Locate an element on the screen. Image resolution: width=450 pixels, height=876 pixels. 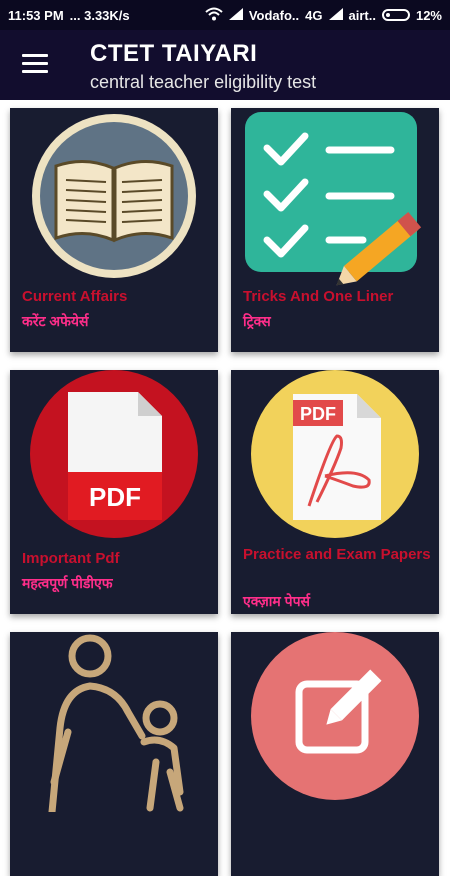
book-icon is located at coordinates (114, 198).